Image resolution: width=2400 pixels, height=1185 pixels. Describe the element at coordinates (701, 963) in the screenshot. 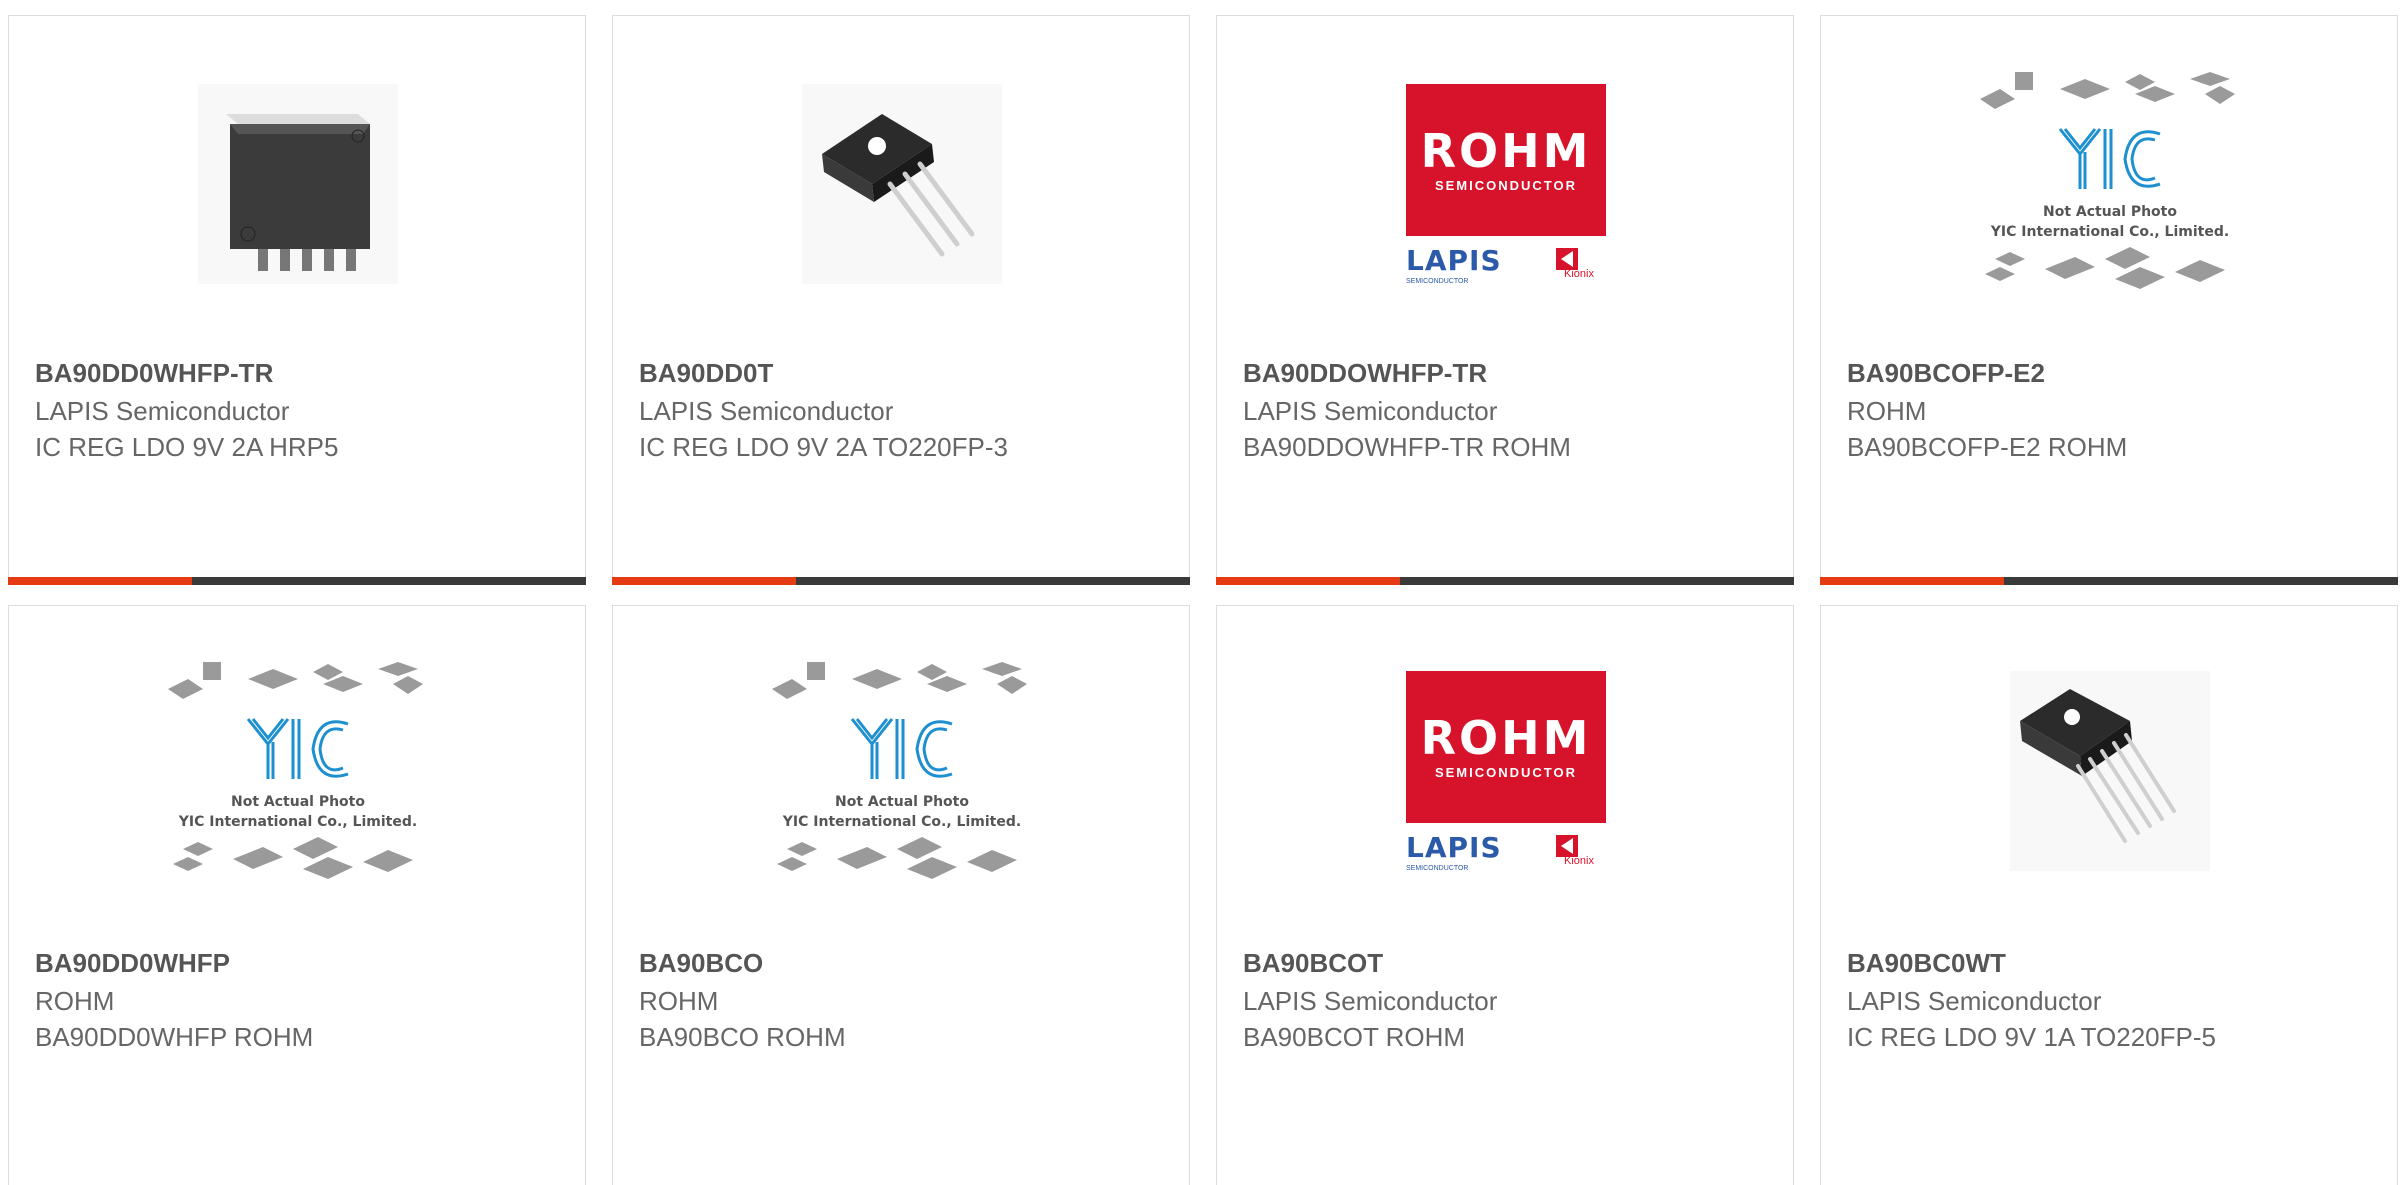

I see `part-number: BA90BCO` at that location.